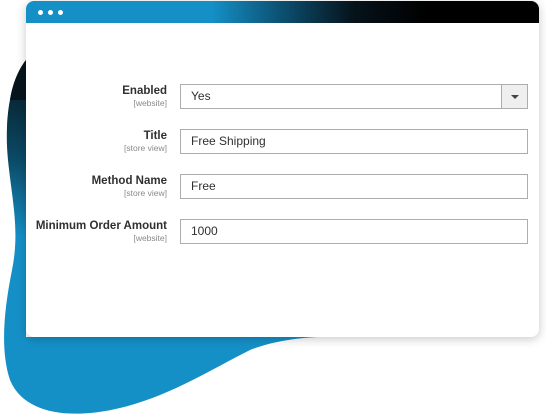 This screenshot has height=418, width=546. What do you see at coordinates (282, 12) in the screenshot?
I see `window-titlebar` at bounding box center [282, 12].